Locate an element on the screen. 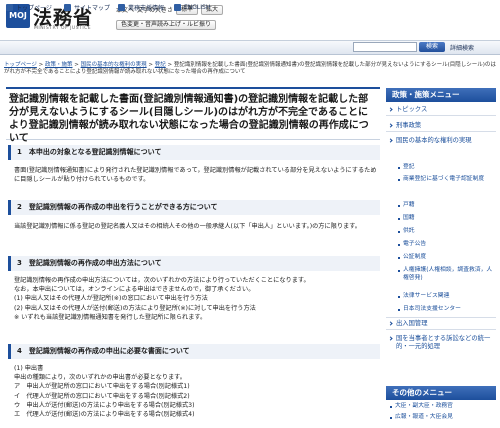 Image resolution: width=500 pixels, height=428 pixels. section-heading: 2 登記識別情報の再作成の申出を行うことができる方について is located at coordinates (194, 207).